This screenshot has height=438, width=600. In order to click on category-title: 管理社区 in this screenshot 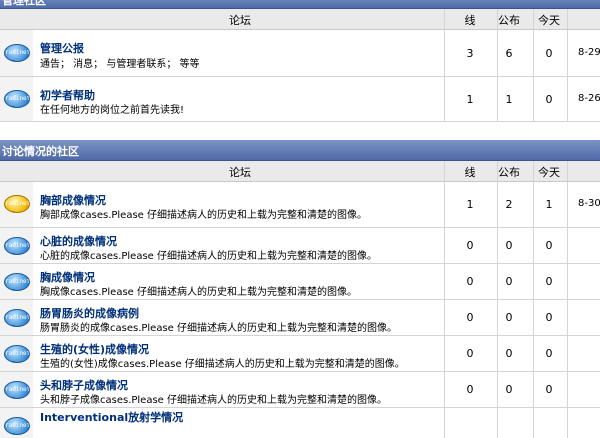, I will do `click(24, 3)`.